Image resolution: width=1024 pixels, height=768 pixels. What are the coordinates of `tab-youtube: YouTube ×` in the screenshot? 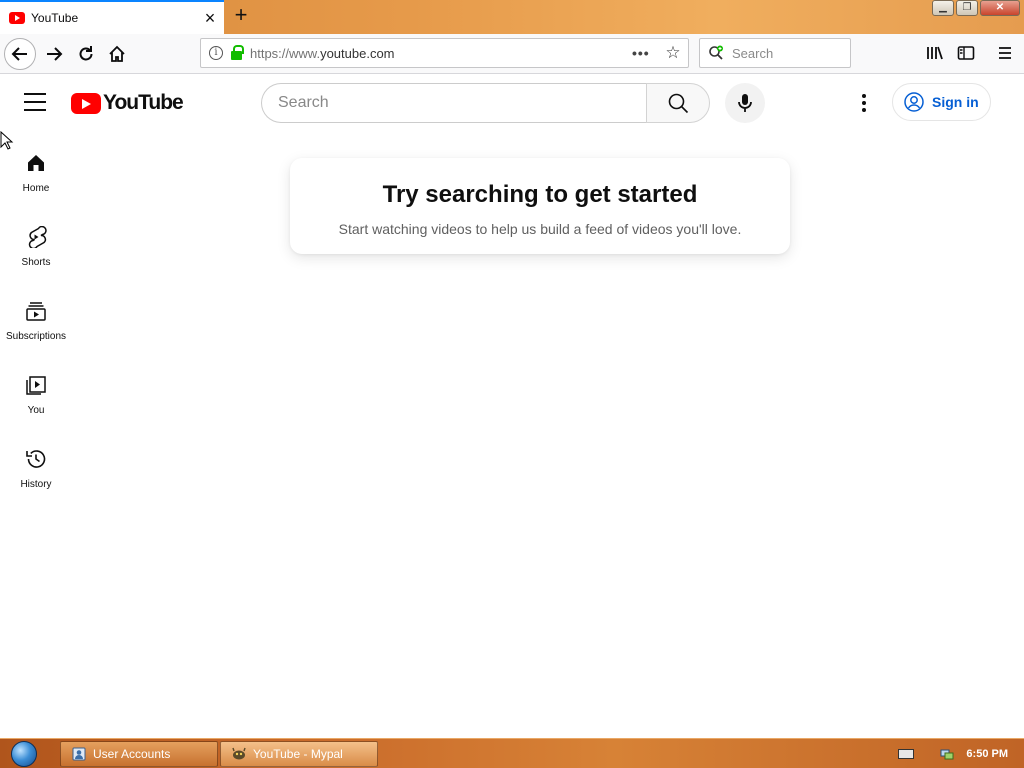 It's located at (112, 17).